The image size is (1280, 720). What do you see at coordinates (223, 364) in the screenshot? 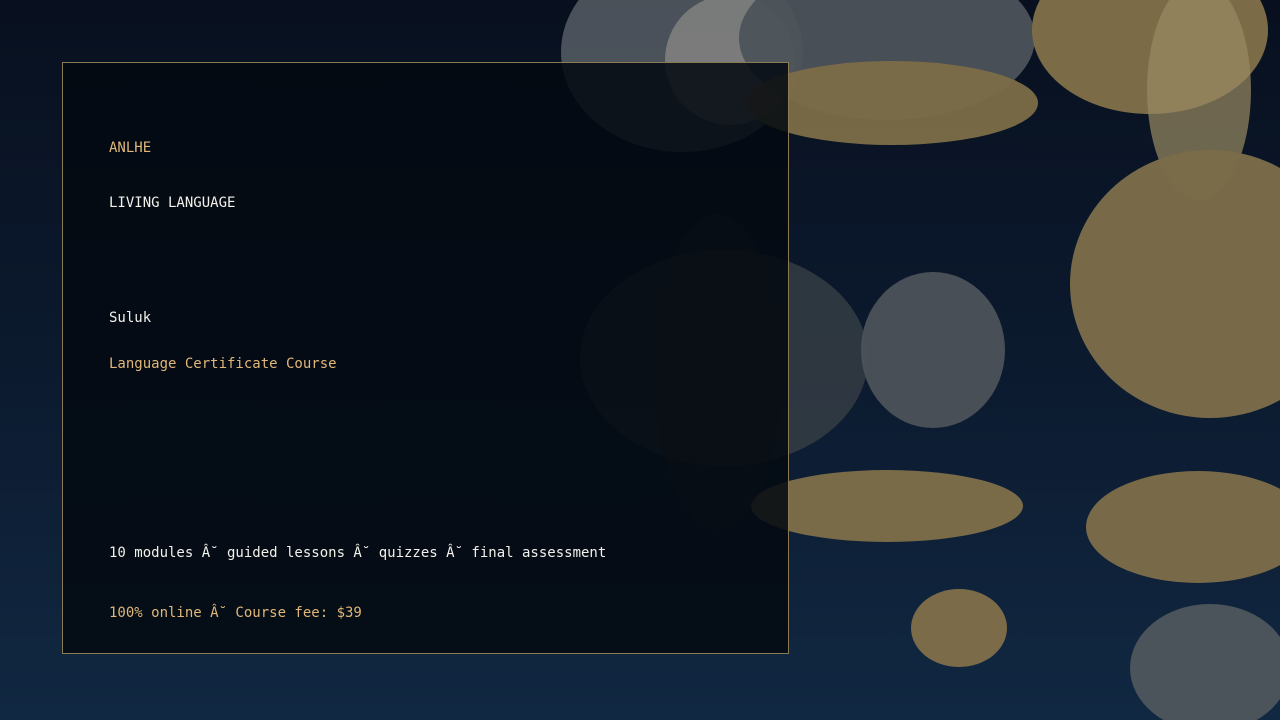
I see `course-title: Language Certificate Course` at bounding box center [223, 364].